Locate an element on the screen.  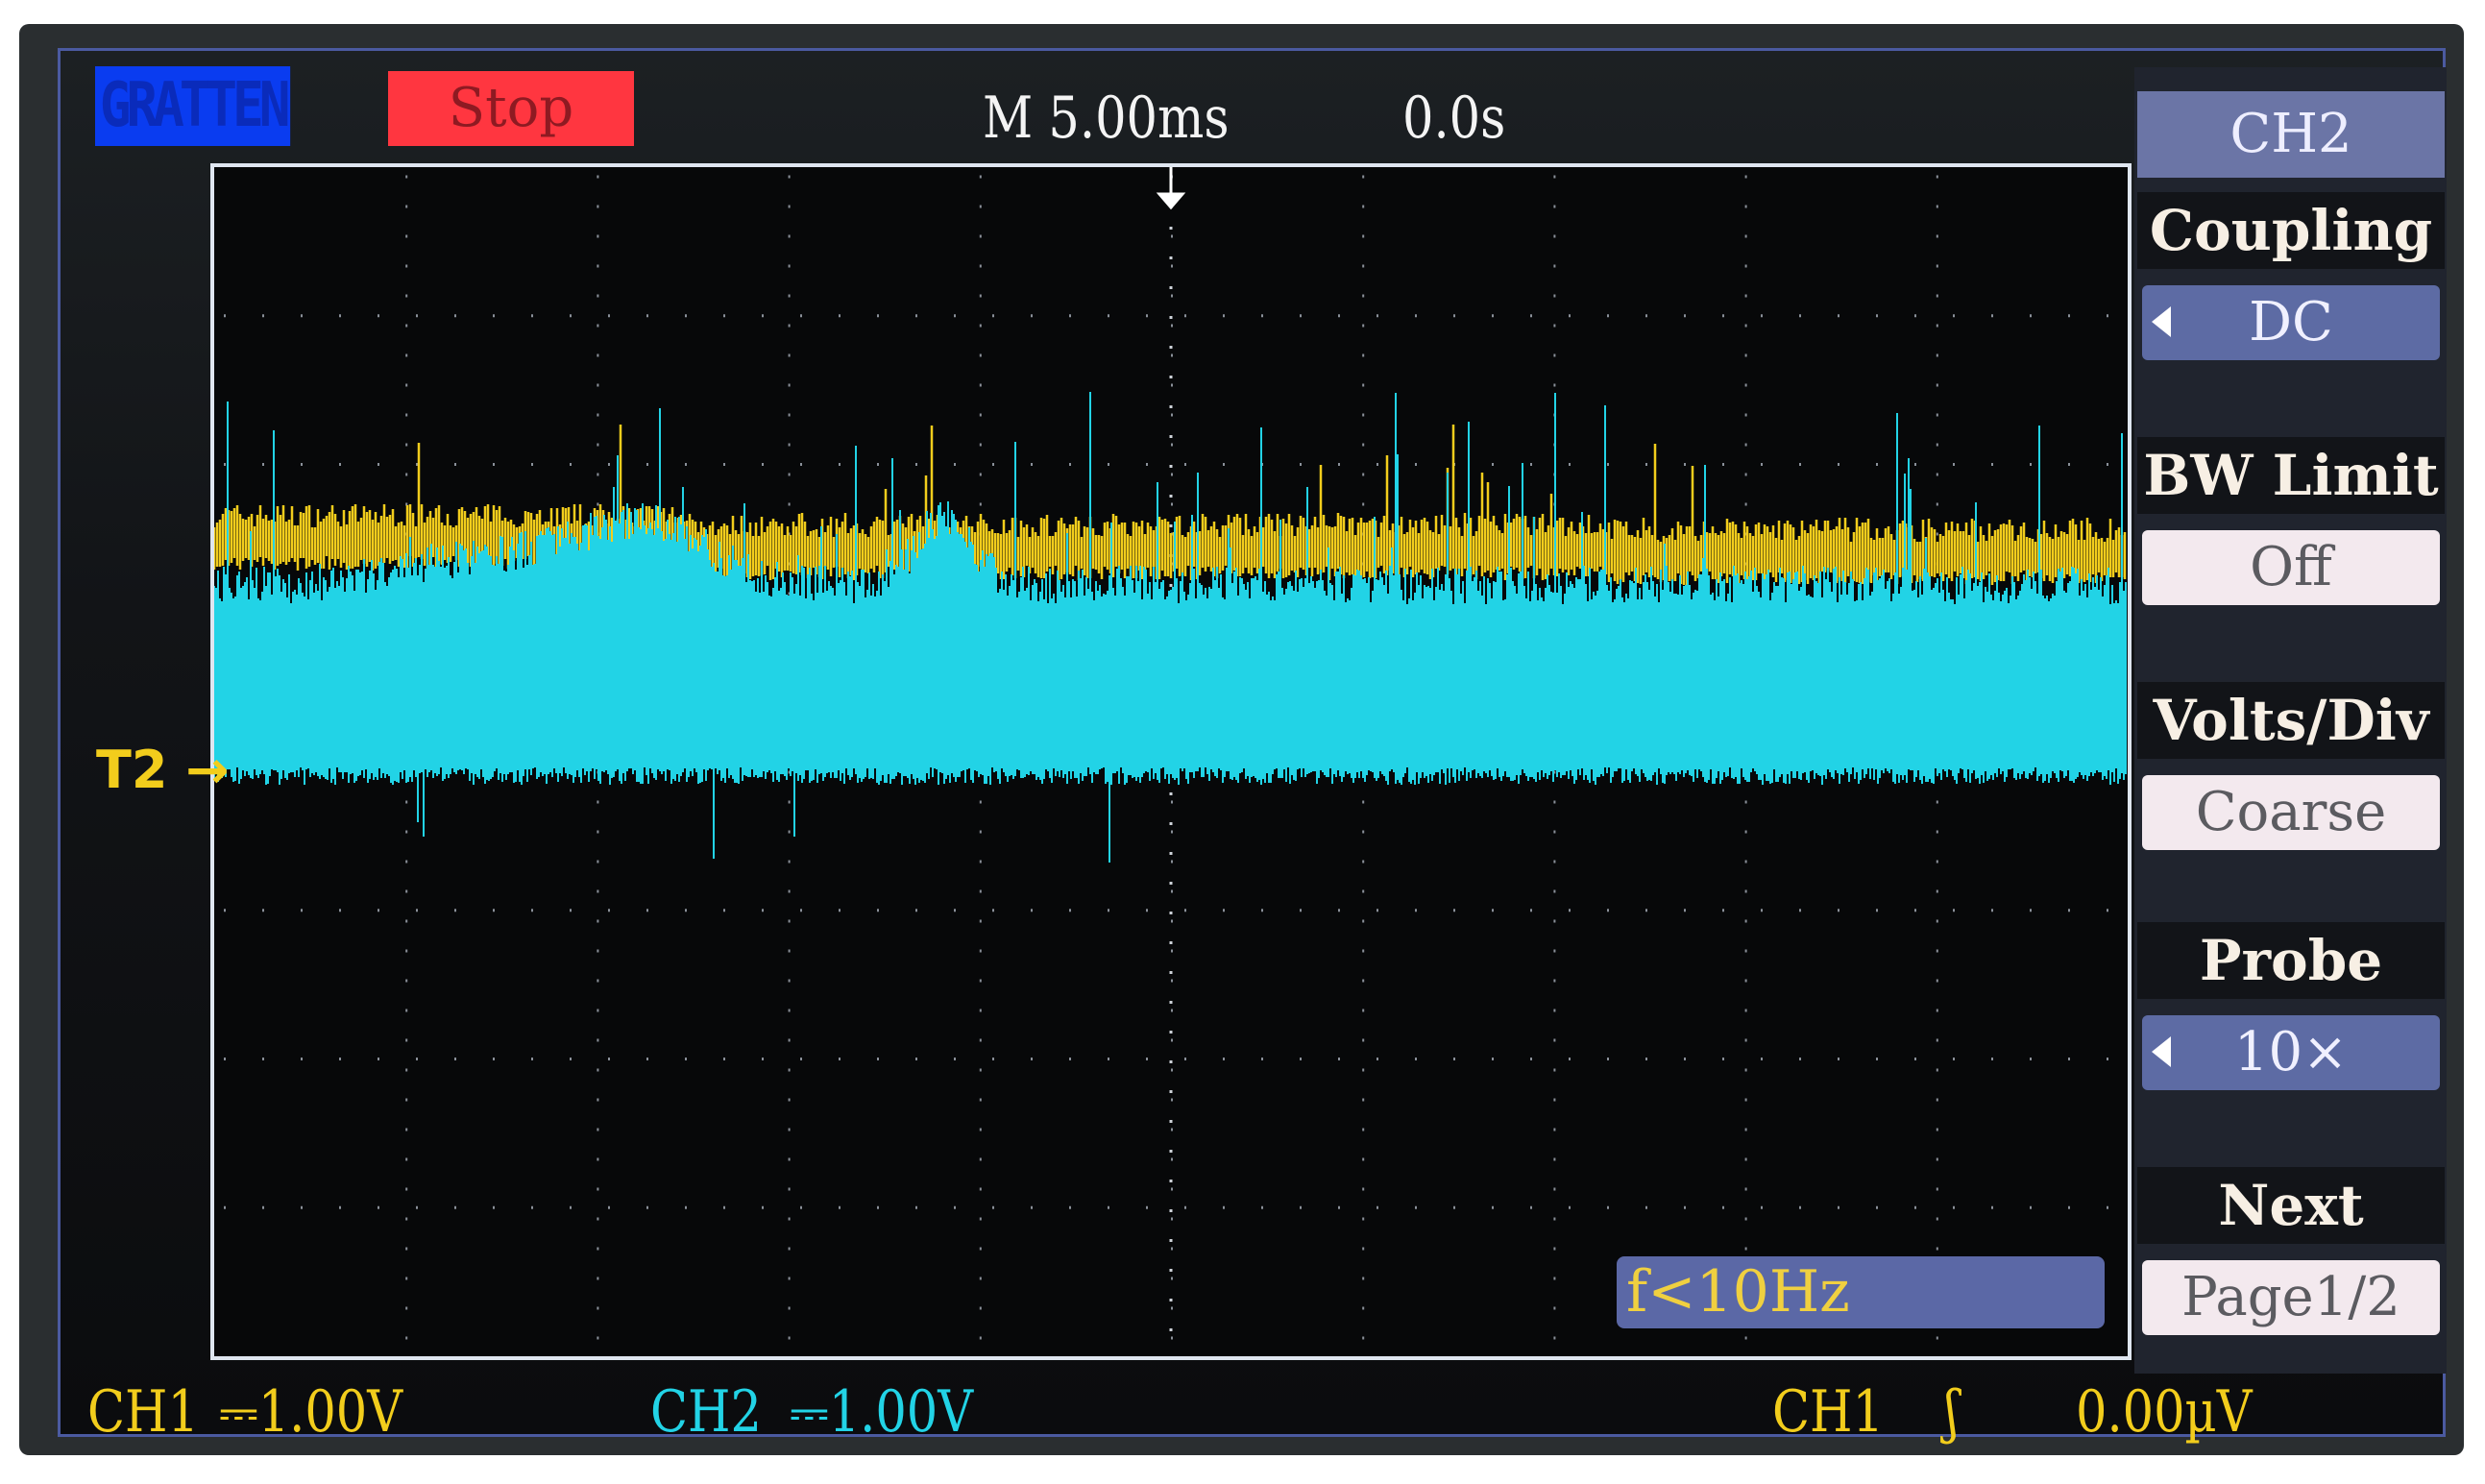
ch2-label: CH2 is located at coordinates (706, 1412).